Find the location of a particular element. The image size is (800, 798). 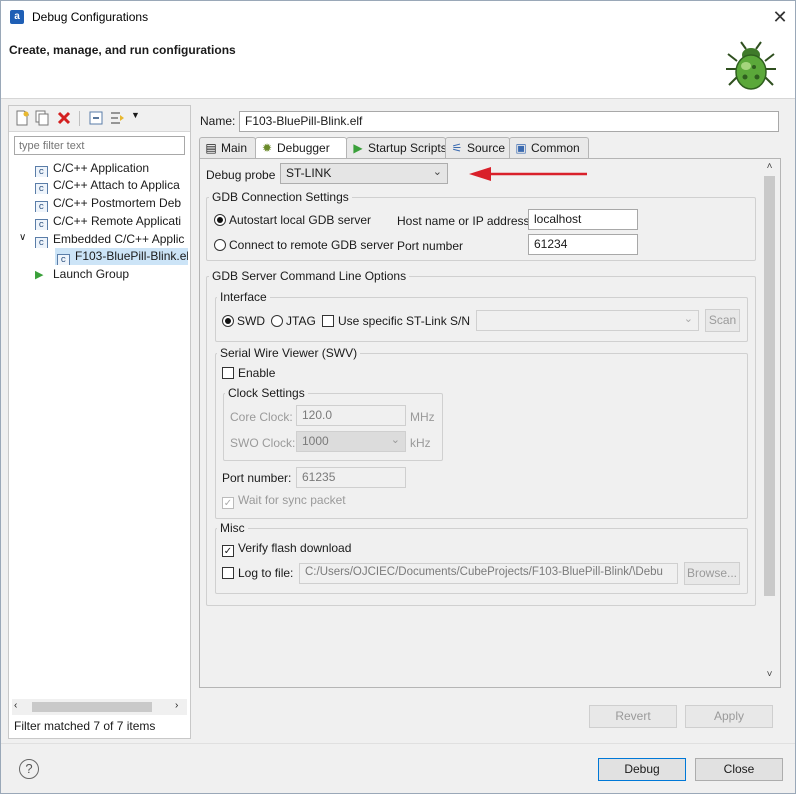

tree-item-cpp-remote: c C/C++ Remote Applicati is located at coordinates (111, 221).